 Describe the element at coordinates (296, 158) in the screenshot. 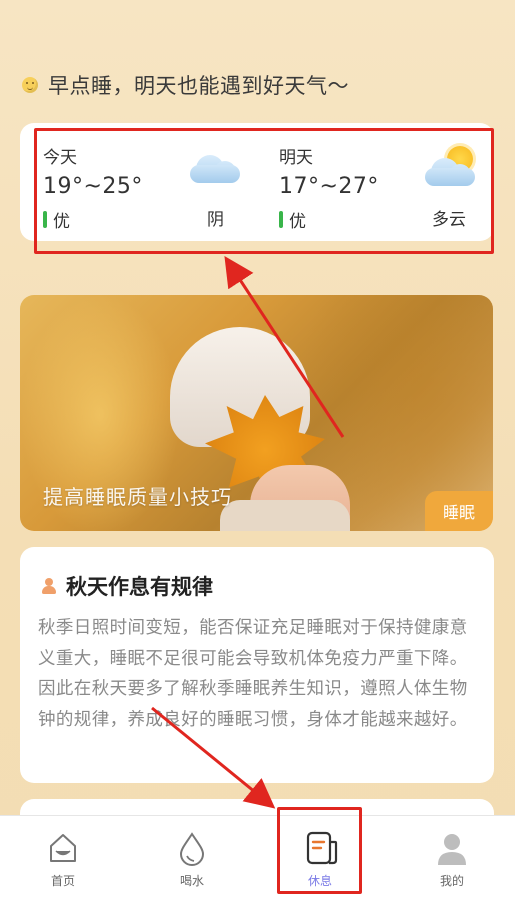

I see `tomorrow-label: 明天` at that location.